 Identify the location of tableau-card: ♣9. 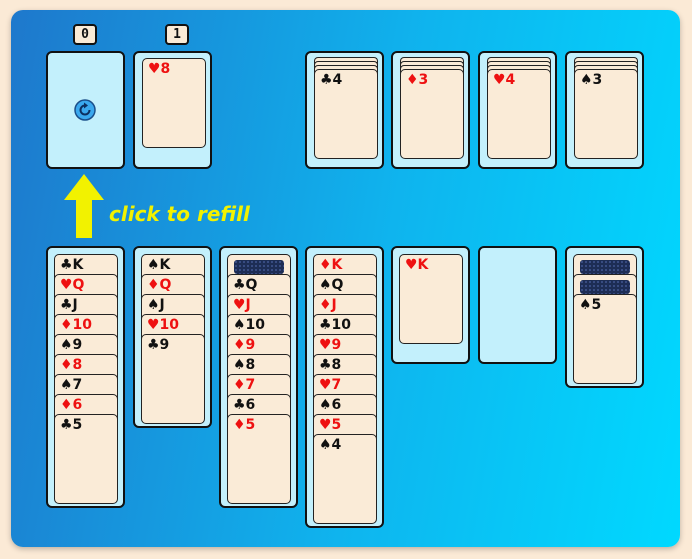
(173, 379).